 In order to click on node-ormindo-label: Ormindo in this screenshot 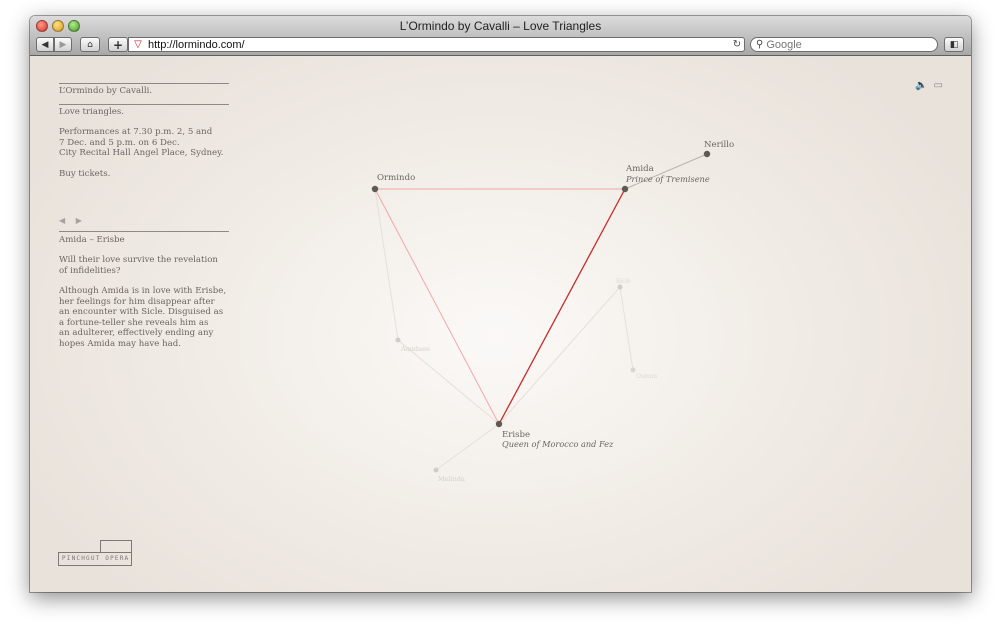, I will do `click(396, 178)`.